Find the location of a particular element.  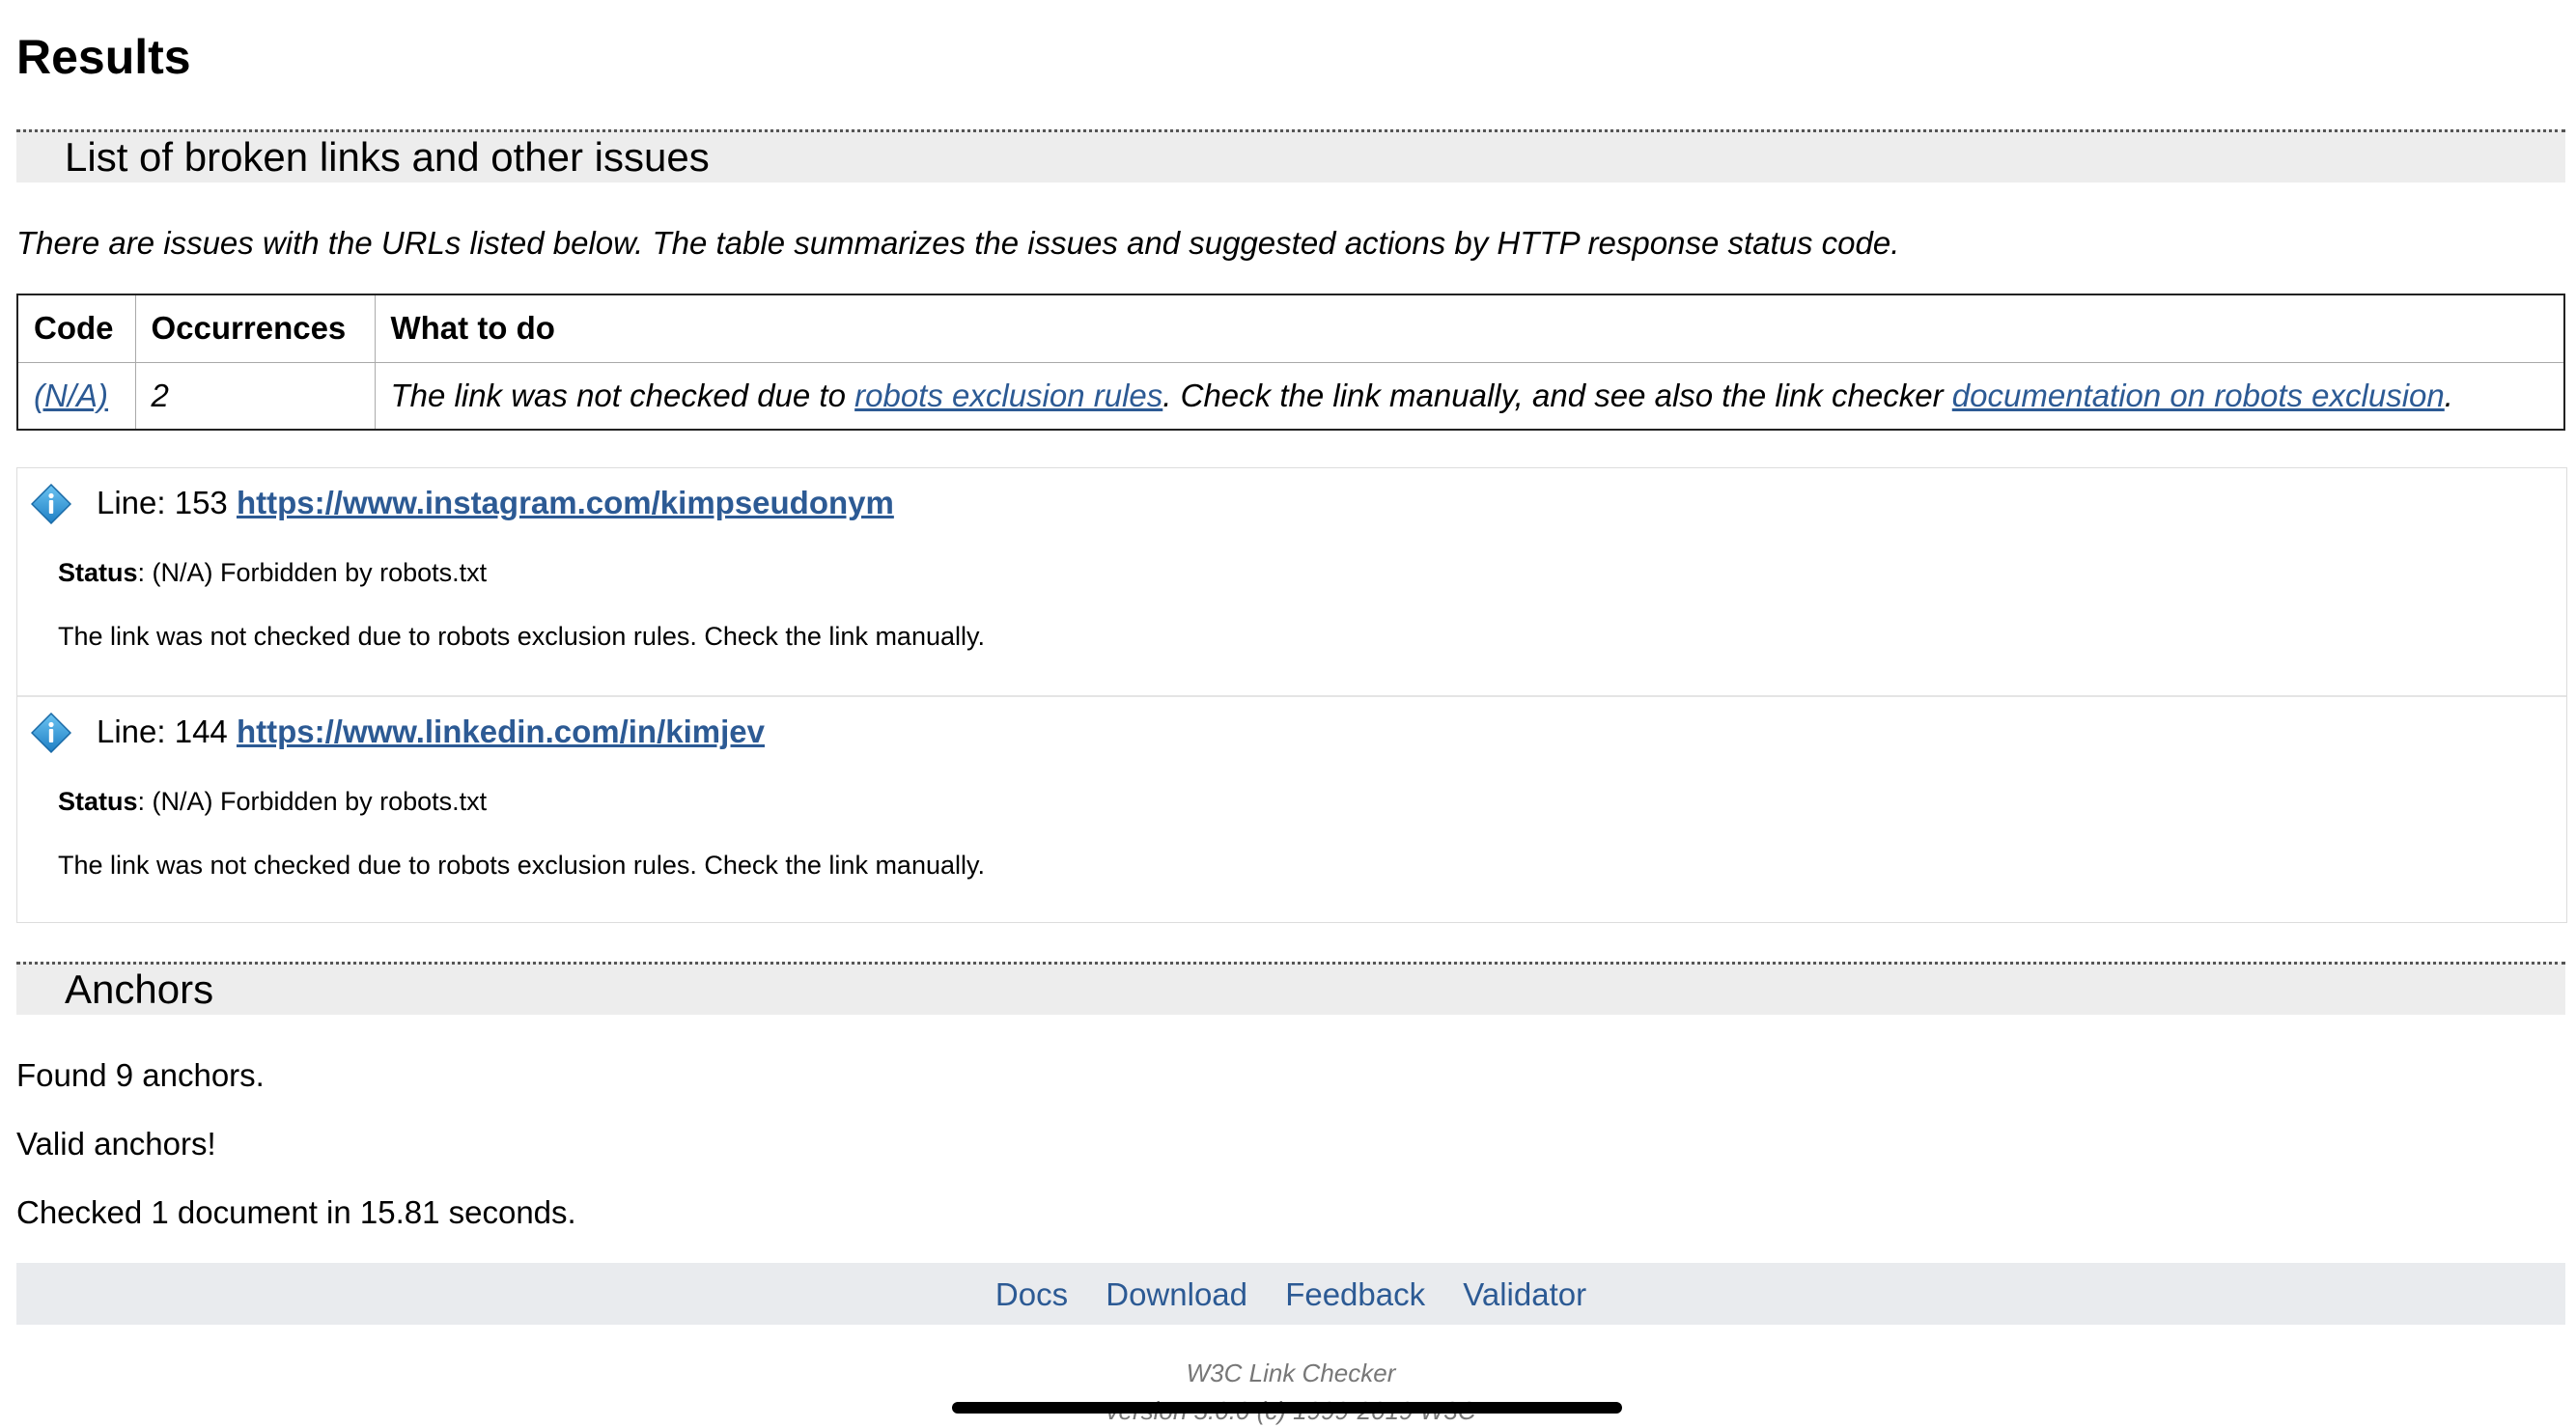

table-header-row: Code Occurrences What to do is located at coordinates (1291, 329).